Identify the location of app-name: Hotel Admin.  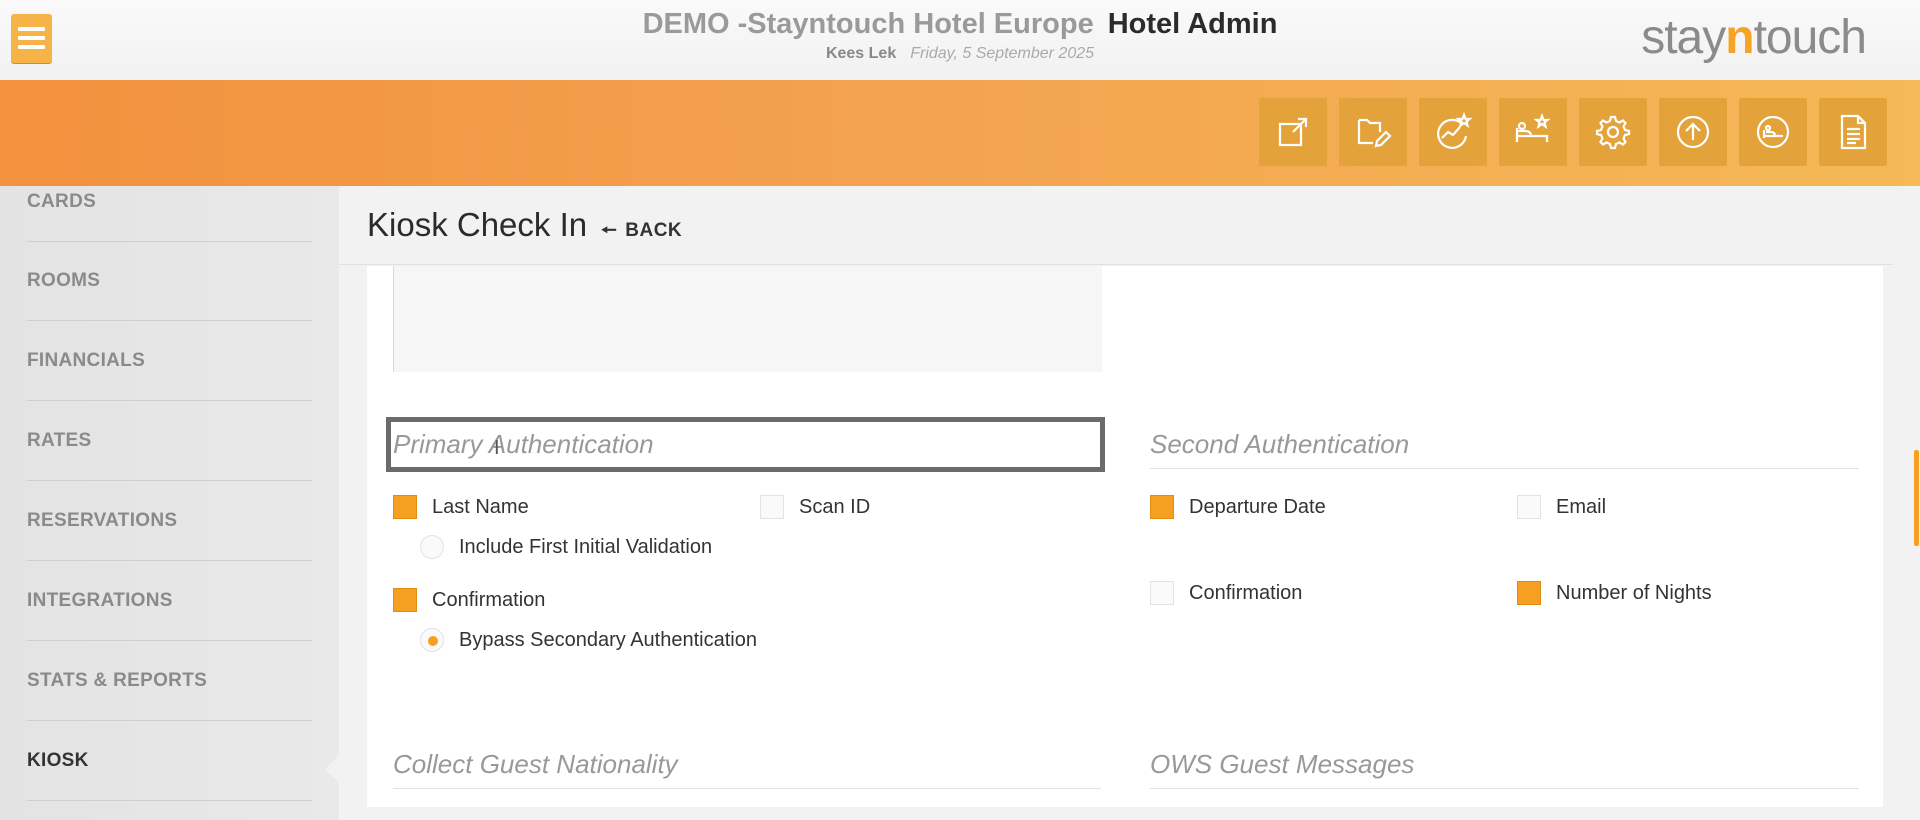
(1192, 24).